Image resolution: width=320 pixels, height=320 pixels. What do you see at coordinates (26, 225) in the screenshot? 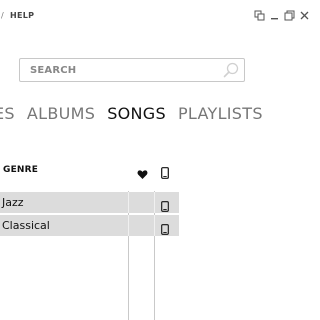
I see `row-genre: Classical` at bounding box center [26, 225].